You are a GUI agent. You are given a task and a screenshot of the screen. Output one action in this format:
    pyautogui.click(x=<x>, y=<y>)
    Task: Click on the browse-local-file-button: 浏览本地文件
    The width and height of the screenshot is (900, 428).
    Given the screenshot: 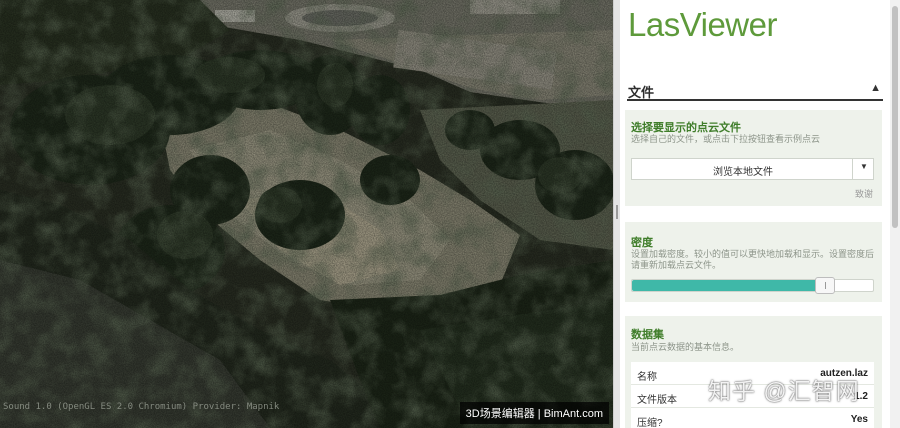 What is the action you would take?
    pyautogui.click(x=743, y=170)
    